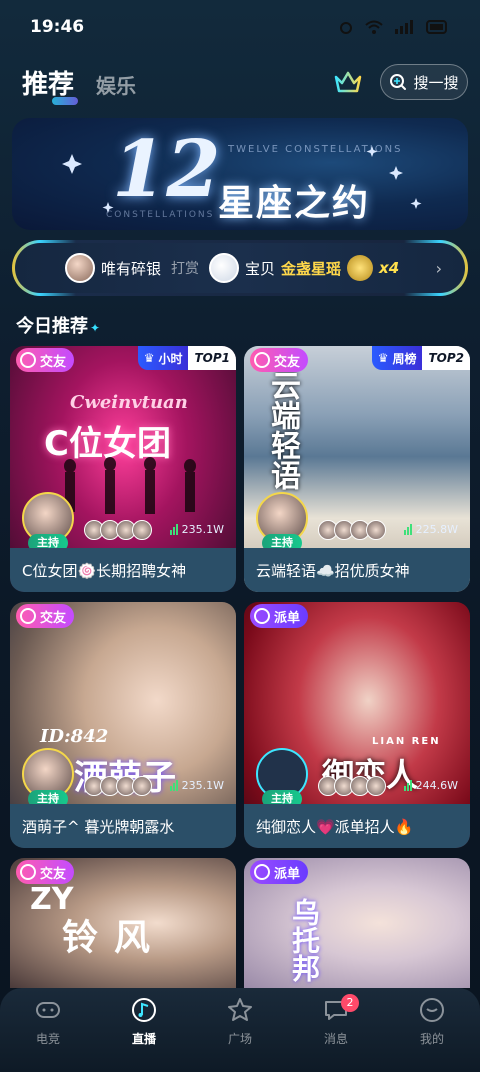 The image size is (480, 1072). Describe the element at coordinates (166, 169) in the screenshot. I see `banner-number: 12` at that location.